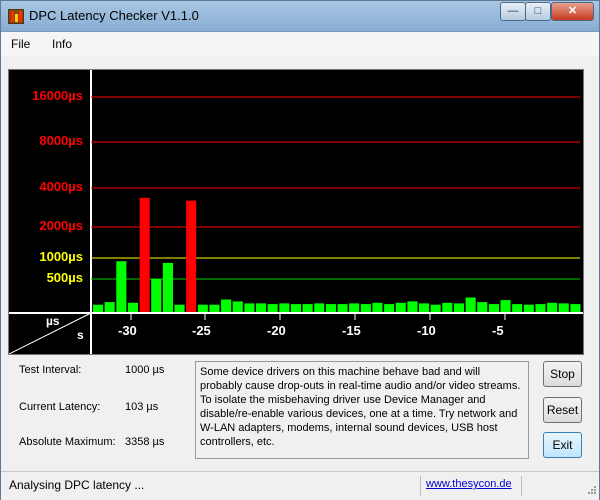 This screenshot has width=600, height=500. I want to click on title-bar: DPC Latency Checker V1.1.0 — □ ✕, so click(300, 16).